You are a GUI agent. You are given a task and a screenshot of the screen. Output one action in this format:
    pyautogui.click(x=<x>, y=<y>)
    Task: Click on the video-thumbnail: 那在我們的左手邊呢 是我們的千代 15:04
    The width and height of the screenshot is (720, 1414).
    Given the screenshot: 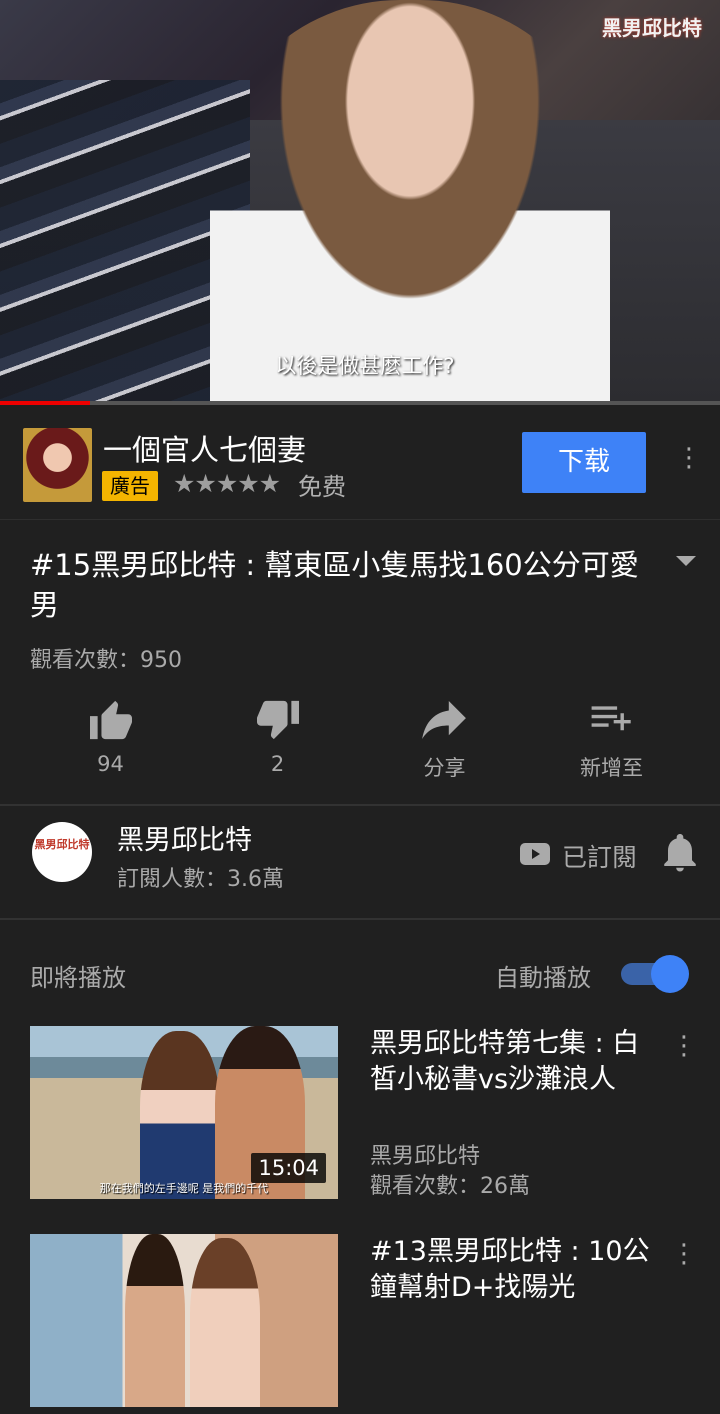 What is the action you would take?
    pyautogui.click(x=184, y=1112)
    